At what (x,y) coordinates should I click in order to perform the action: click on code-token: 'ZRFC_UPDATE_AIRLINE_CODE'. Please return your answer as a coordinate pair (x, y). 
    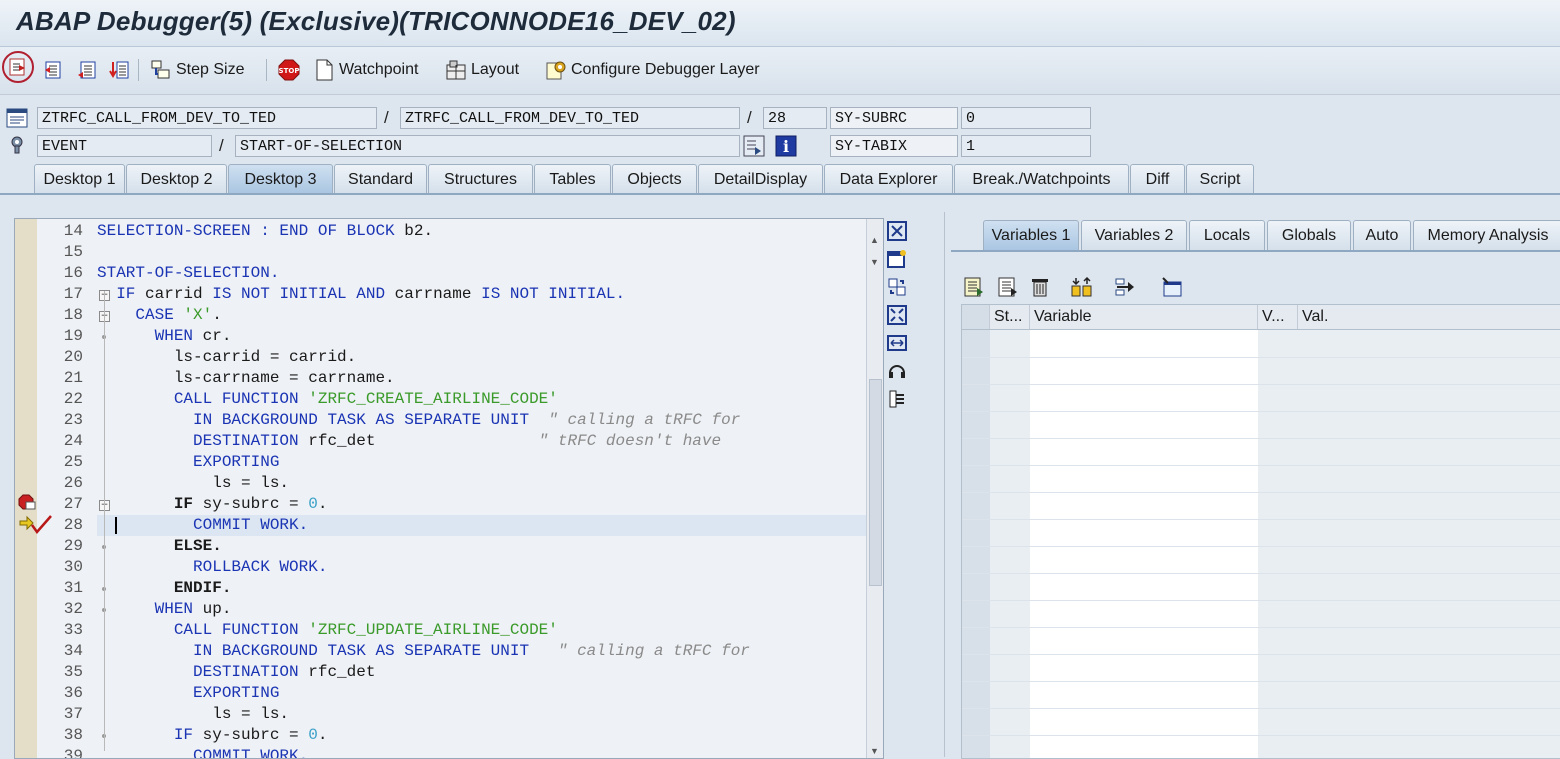
    Looking at the image, I should click on (433, 630).